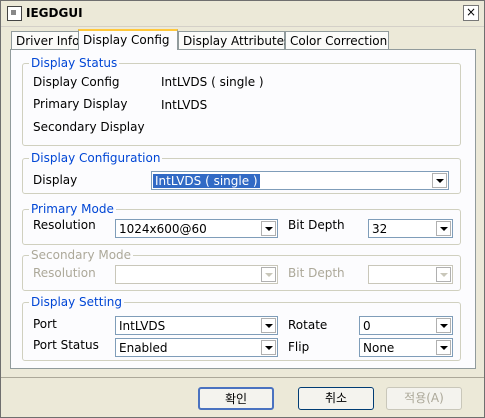  What do you see at coordinates (316, 273) in the screenshot?
I see `secondary-bit-depth-label: Bit Depth` at bounding box center [316, 273].